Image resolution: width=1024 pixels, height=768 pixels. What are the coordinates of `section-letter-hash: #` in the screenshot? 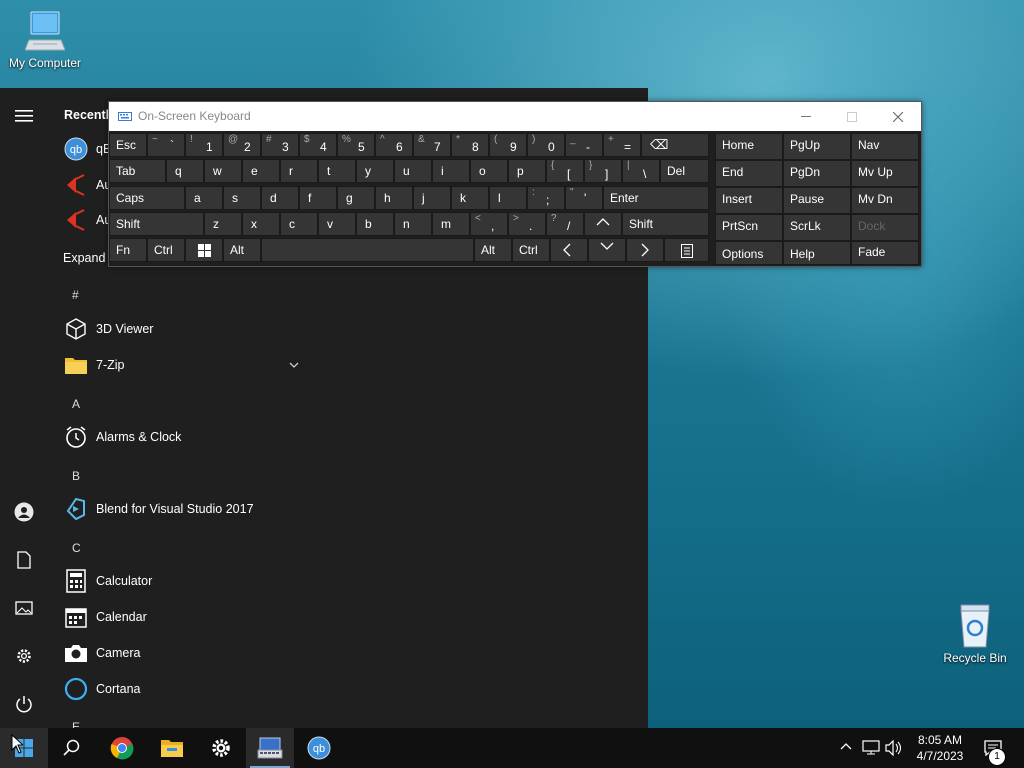 It's located at (75, 295).